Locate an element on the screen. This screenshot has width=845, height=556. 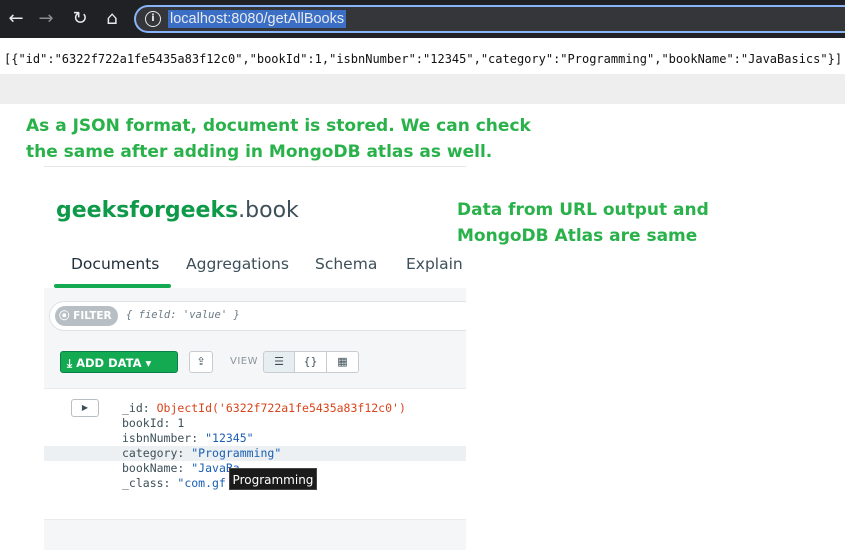
tab-documents: Documents is located at coordinates (115, 264).